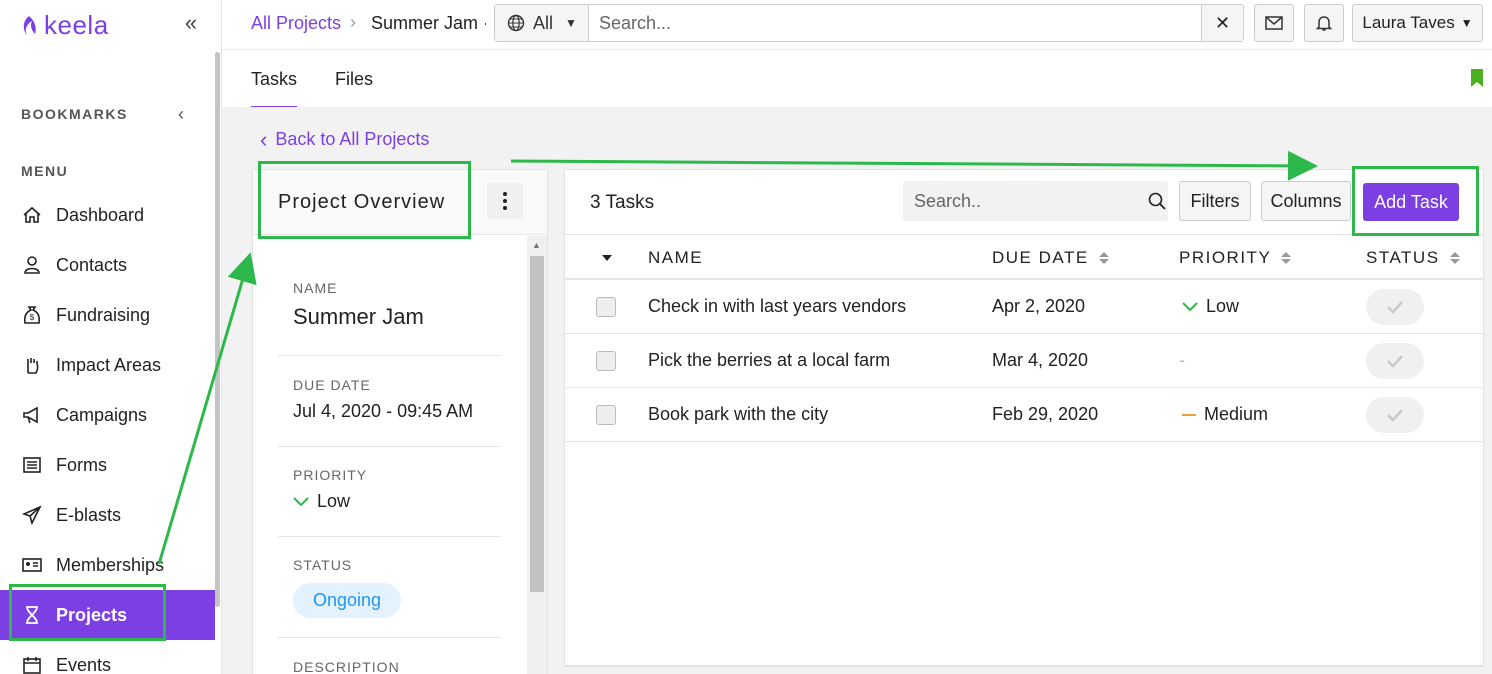 The image size is (1492, 674). Describe the element at coordinates (334, 501) in the screenshot. I see `priority-label: Low` at that location.